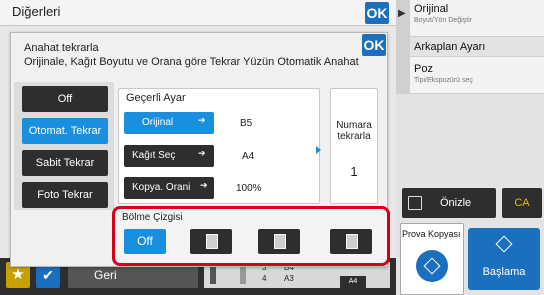  What do you see at coordinates (377, 13) in the screenshot?
I see `window-ok-button: OK` at bounding box center [377, 13].